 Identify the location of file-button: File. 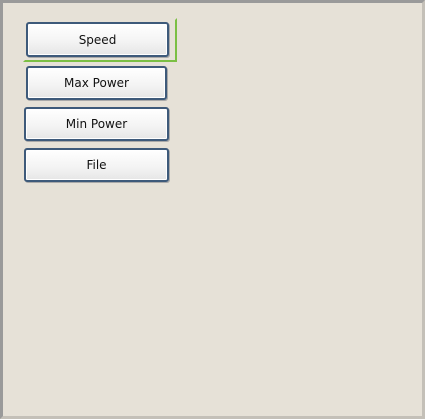
(96, 165).